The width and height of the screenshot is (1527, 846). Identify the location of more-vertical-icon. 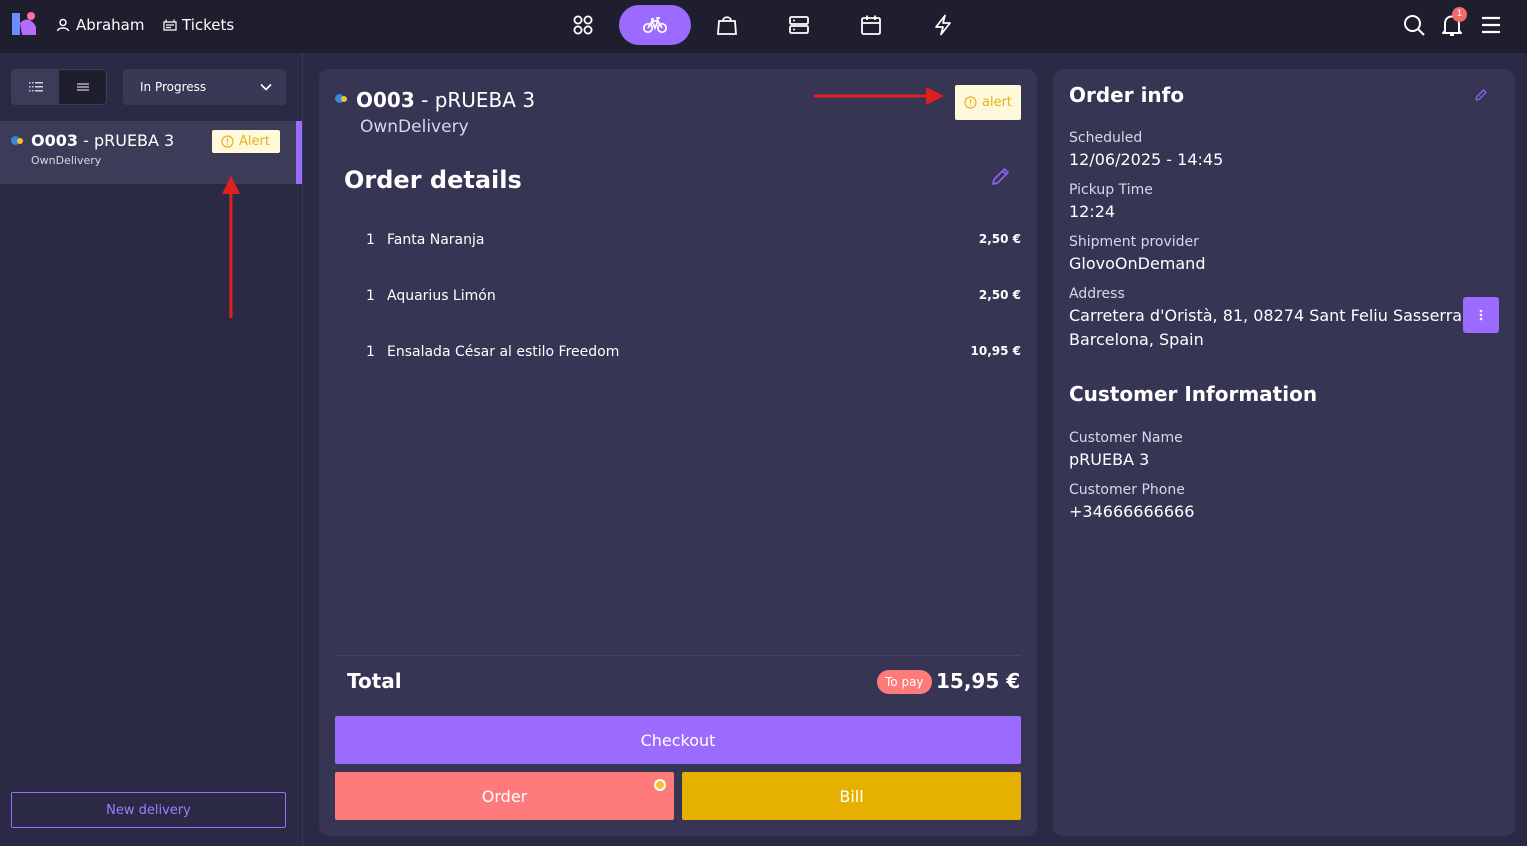
(1481, 315).